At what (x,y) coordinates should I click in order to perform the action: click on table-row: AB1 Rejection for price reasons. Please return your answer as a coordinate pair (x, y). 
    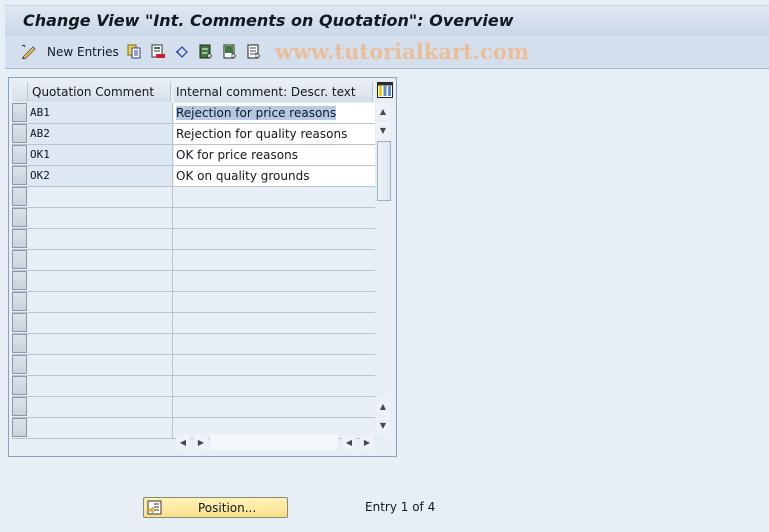
    Looking at the image, I should click on (193, 113).